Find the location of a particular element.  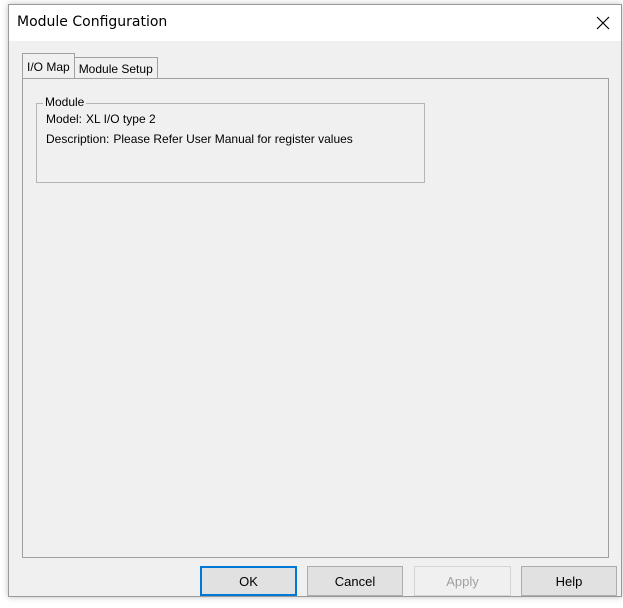

help-button: Help is located at coordinates (569, 581).